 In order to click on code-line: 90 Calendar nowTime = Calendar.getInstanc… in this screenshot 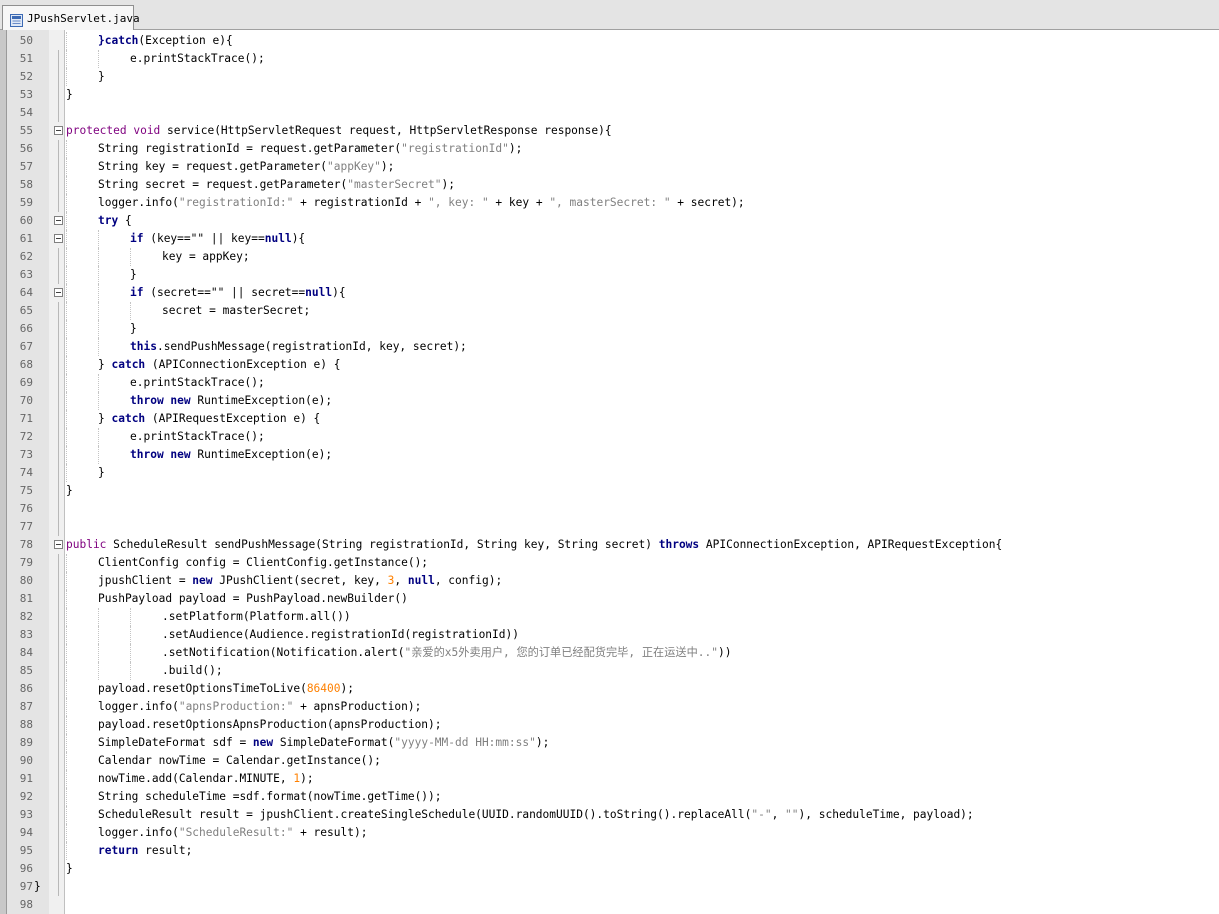, I will do `click(609, 761)`.